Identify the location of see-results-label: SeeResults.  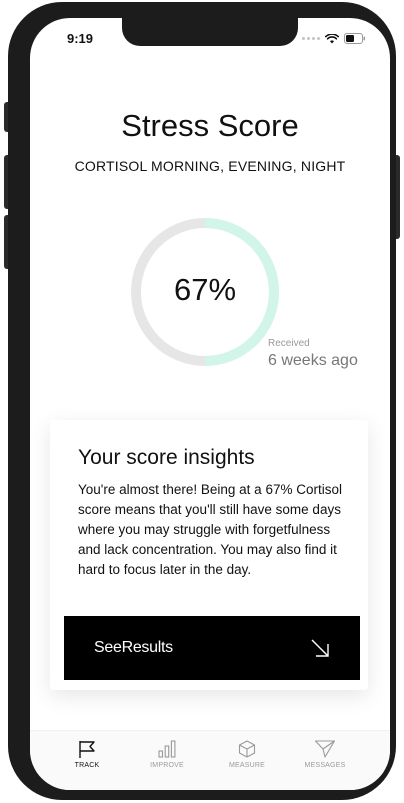
(133, 647).